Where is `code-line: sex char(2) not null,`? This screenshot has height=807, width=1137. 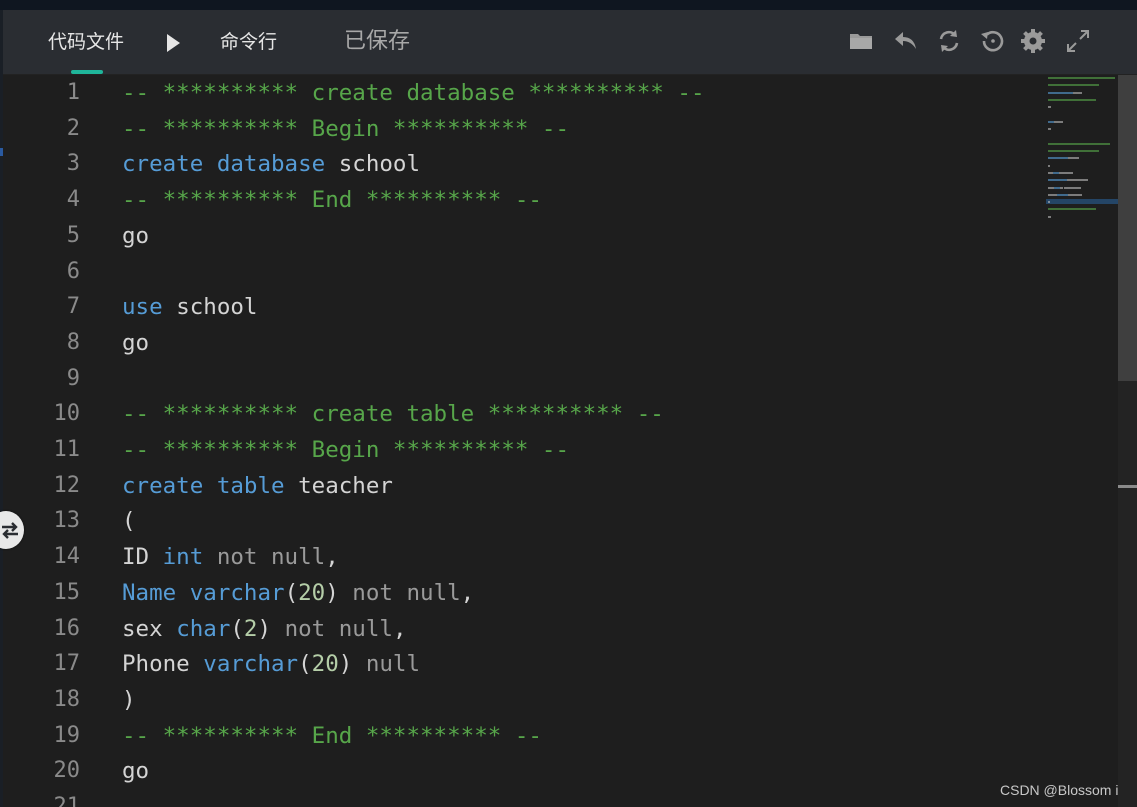 code-line: sex char(2) not null, is located at coordinates (264, 629).